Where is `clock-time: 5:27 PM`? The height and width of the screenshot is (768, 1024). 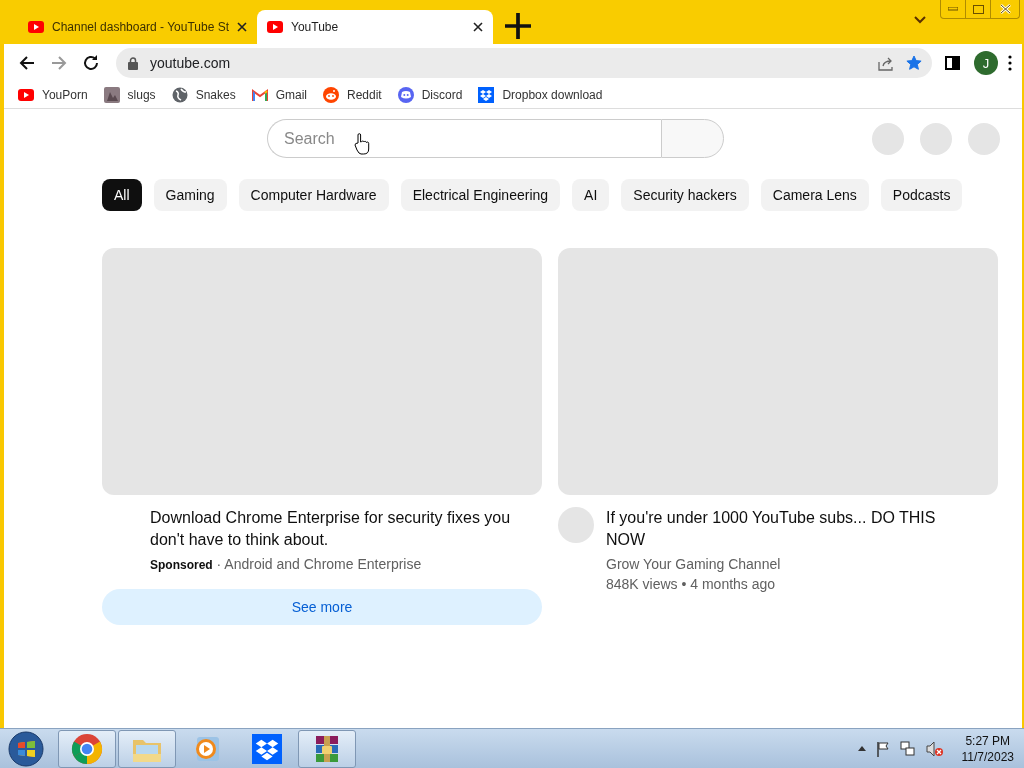 clock-time: 5:27 PM is located at coordinates (988, 740).